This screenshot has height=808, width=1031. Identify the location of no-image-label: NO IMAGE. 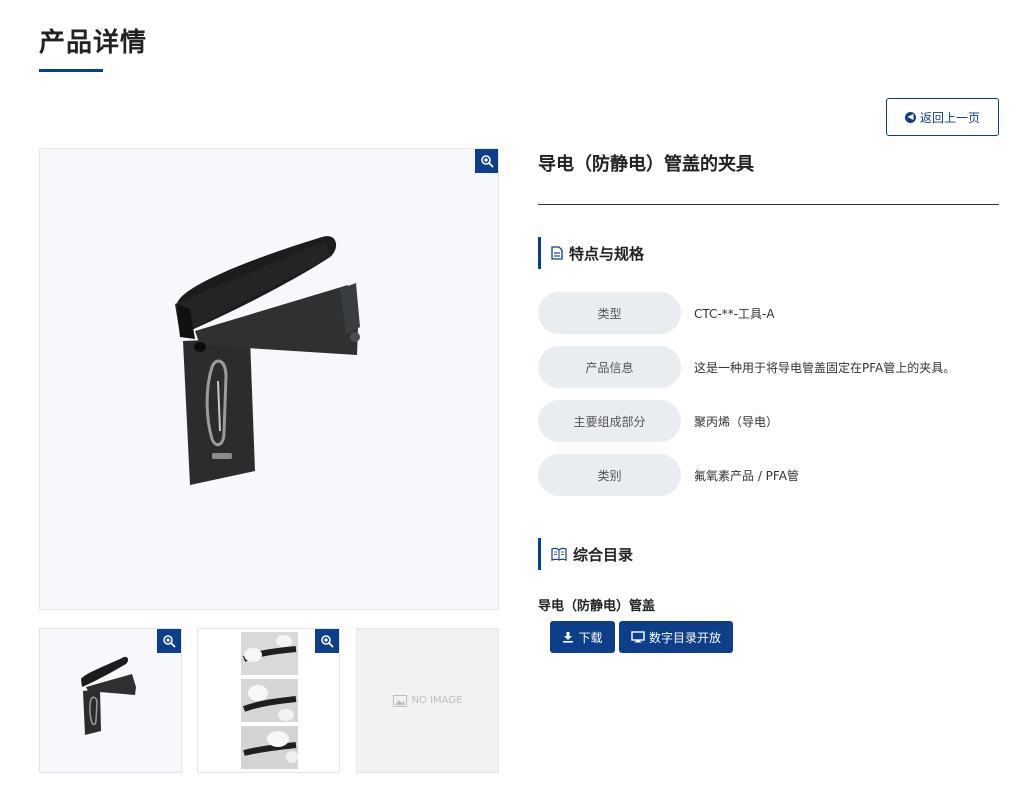
(437, 700).